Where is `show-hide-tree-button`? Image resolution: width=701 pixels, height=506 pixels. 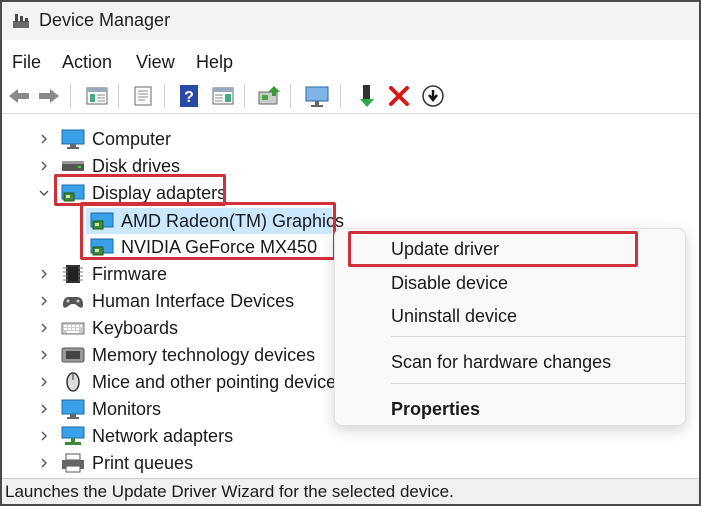 show-hide-tree-button is located at coordinates (97, 96).